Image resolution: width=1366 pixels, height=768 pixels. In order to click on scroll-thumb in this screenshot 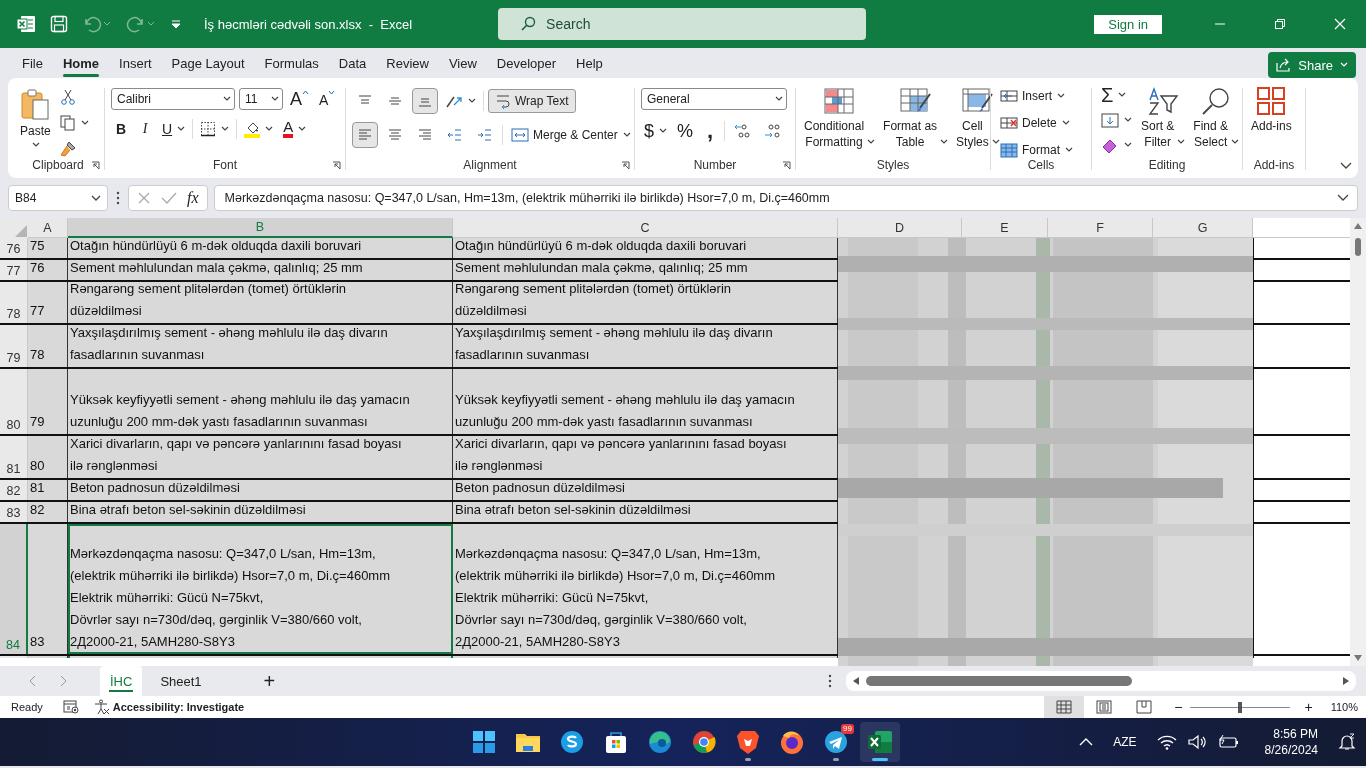, I will do `click(1358, 247)`.